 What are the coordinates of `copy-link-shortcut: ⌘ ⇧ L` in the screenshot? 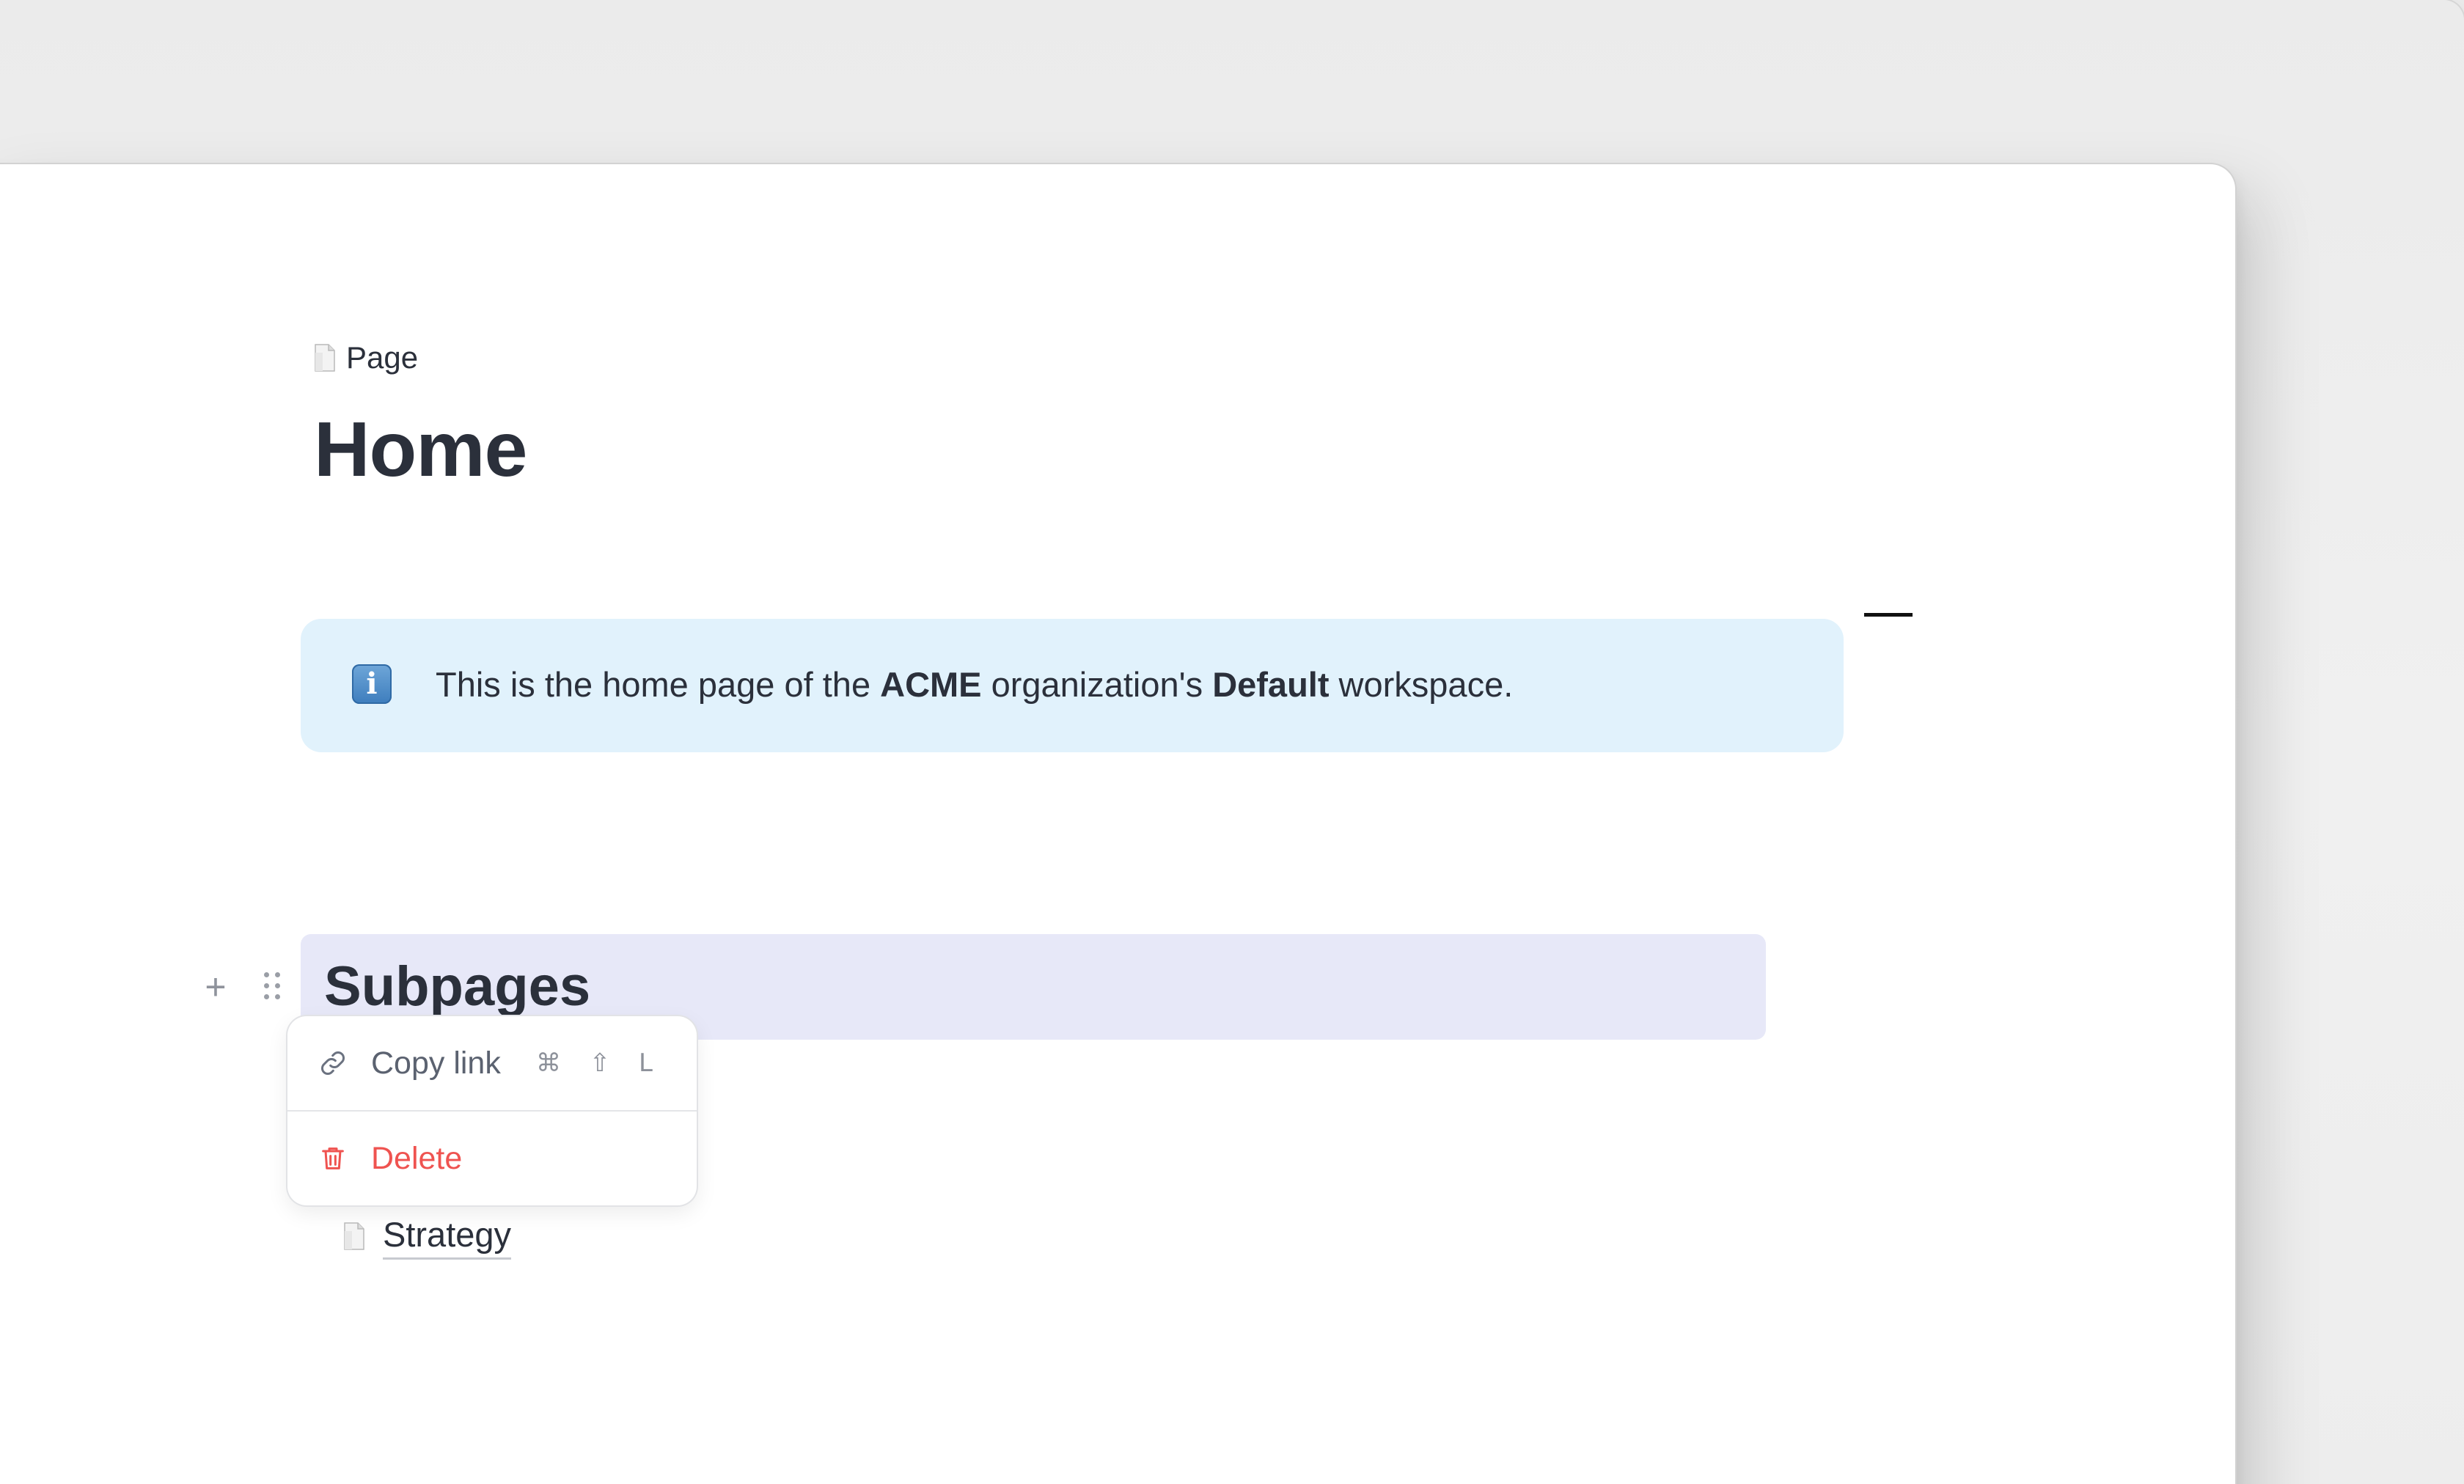 It's located at (599, 1063).